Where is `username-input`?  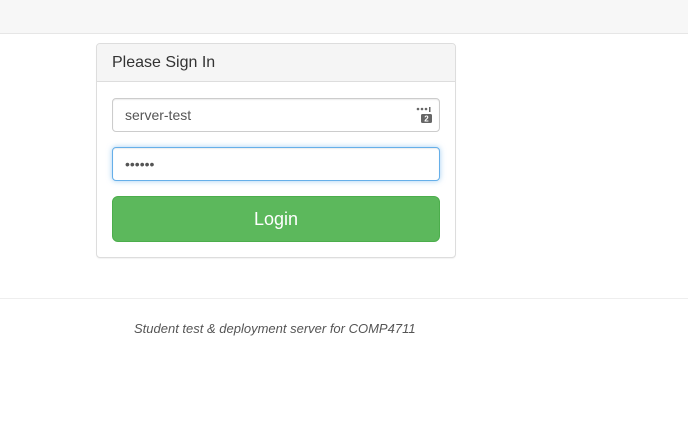
username-input is located at coordinates (276, 115).